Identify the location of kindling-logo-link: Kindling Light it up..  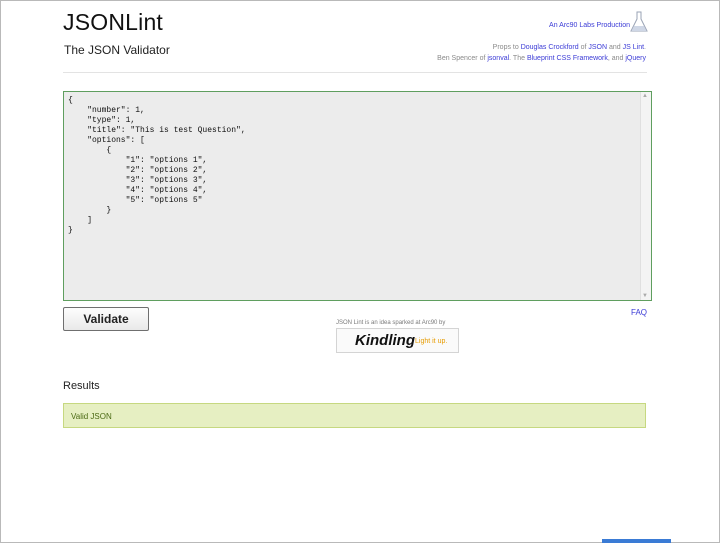
(397, 340).